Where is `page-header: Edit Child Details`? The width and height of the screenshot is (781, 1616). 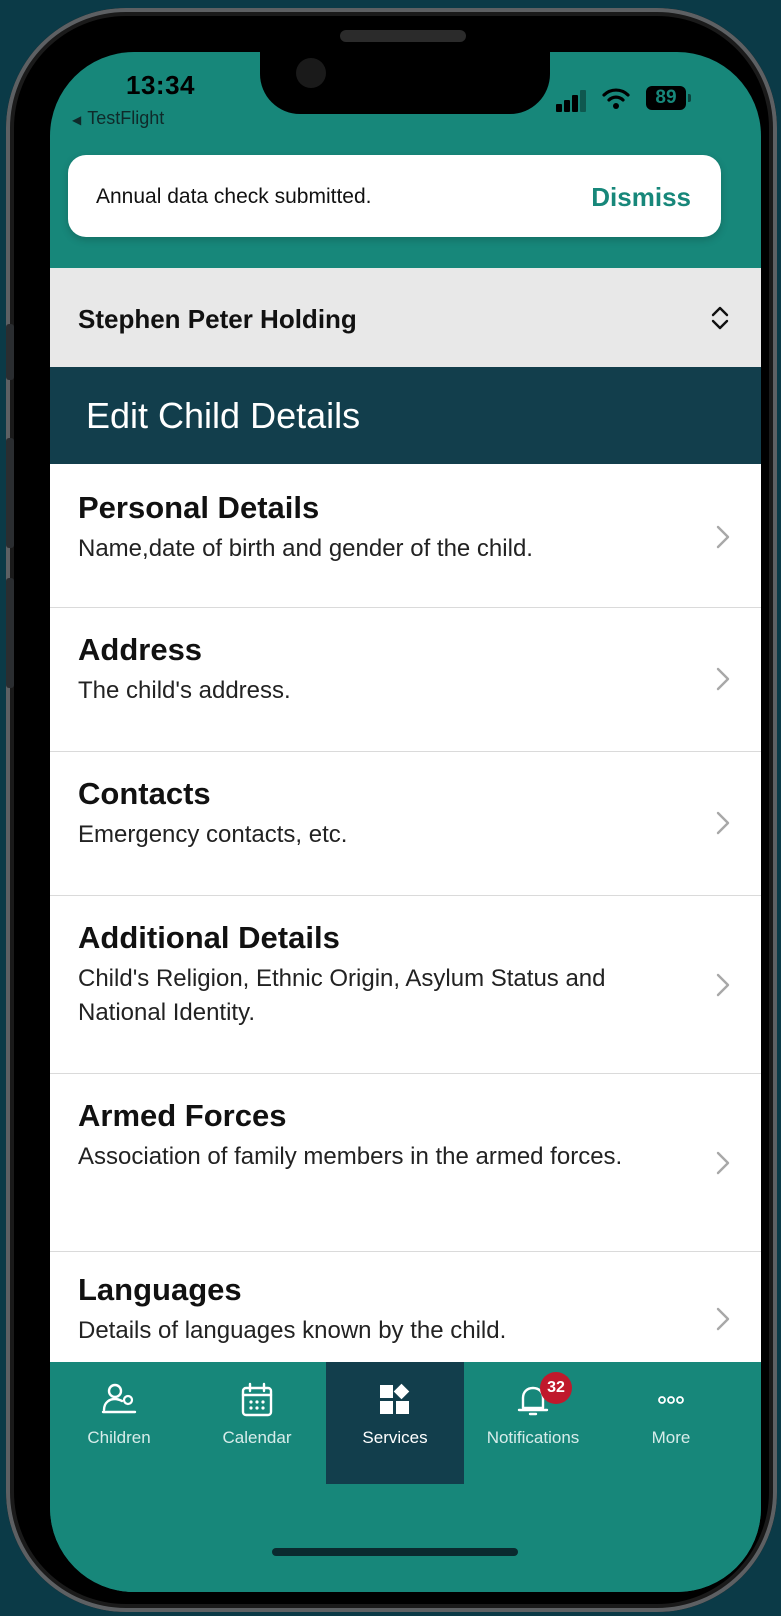
page-header: Edit Child Details is located at coordinates (405, 415).